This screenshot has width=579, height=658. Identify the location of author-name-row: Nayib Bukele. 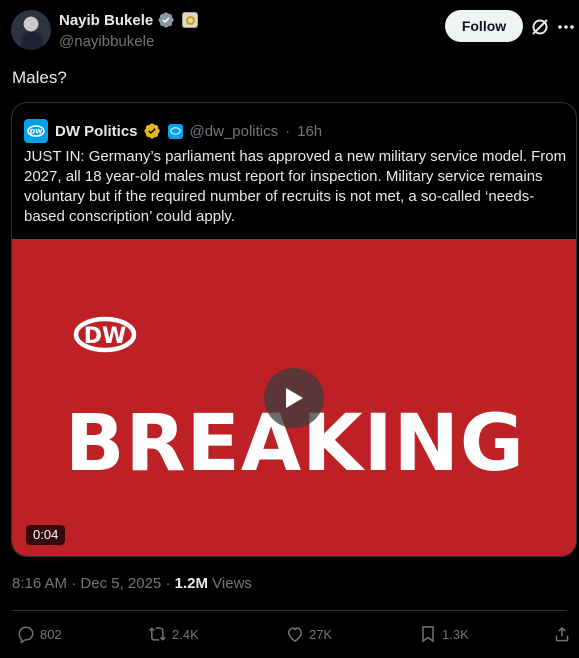
(129, 20).